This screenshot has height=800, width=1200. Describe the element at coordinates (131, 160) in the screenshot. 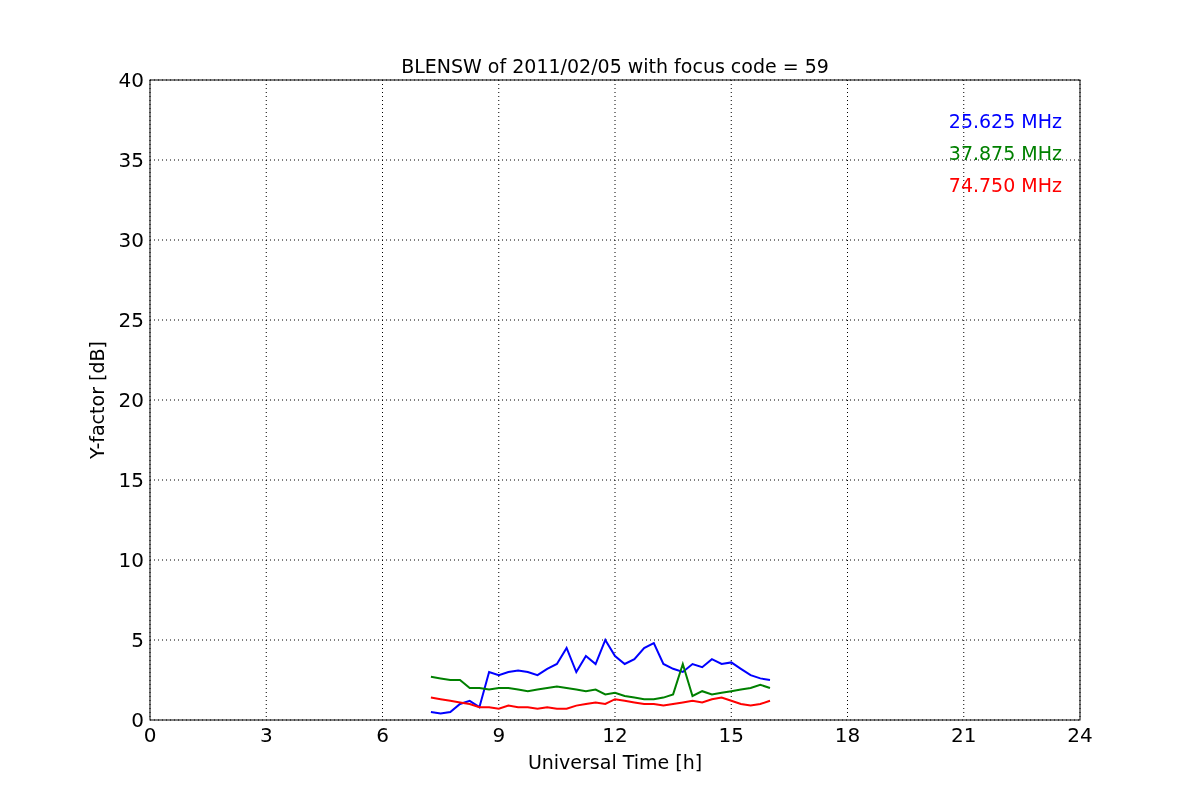

I see `y-tick-label: 35` at that location.